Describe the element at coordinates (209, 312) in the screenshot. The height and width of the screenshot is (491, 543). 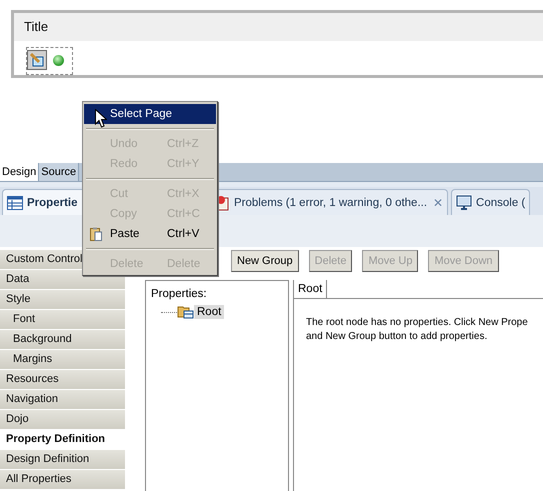
I see `tree-node: Root` at that location.